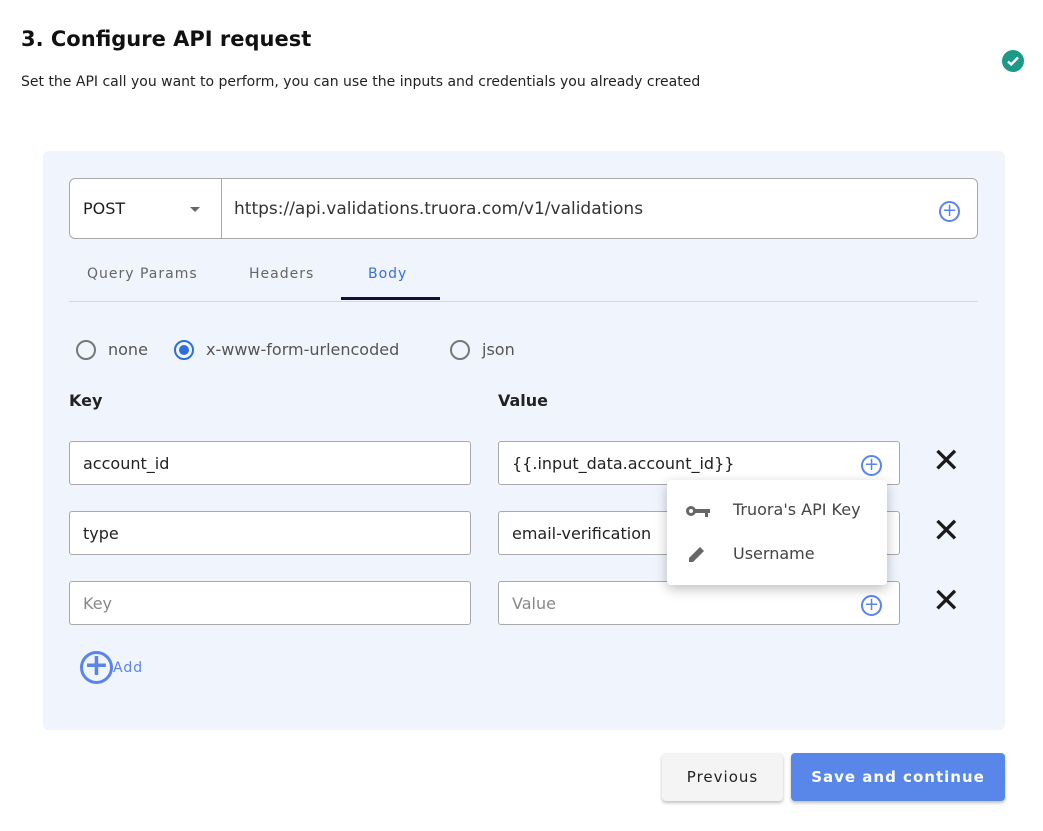 The height and width of the screenshot is (831, 1043). I want to click on add-row-button: + Add, so click(111, 667).